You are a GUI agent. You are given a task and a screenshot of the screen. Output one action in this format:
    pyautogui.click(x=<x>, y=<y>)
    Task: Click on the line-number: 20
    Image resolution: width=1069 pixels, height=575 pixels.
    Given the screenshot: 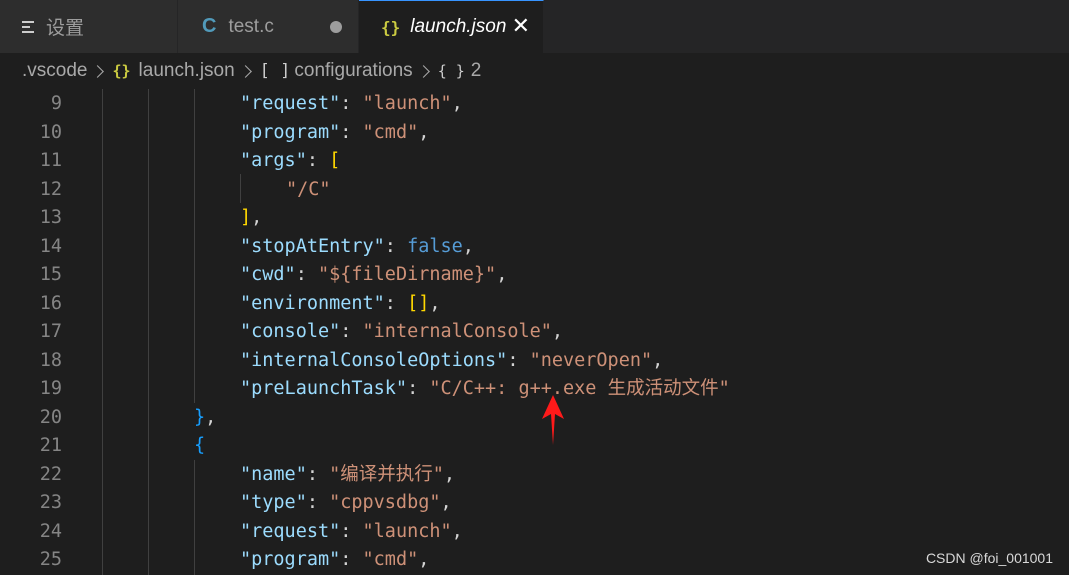 What is the action you would take?
    pyautogui.click(x=50, y=417)
    